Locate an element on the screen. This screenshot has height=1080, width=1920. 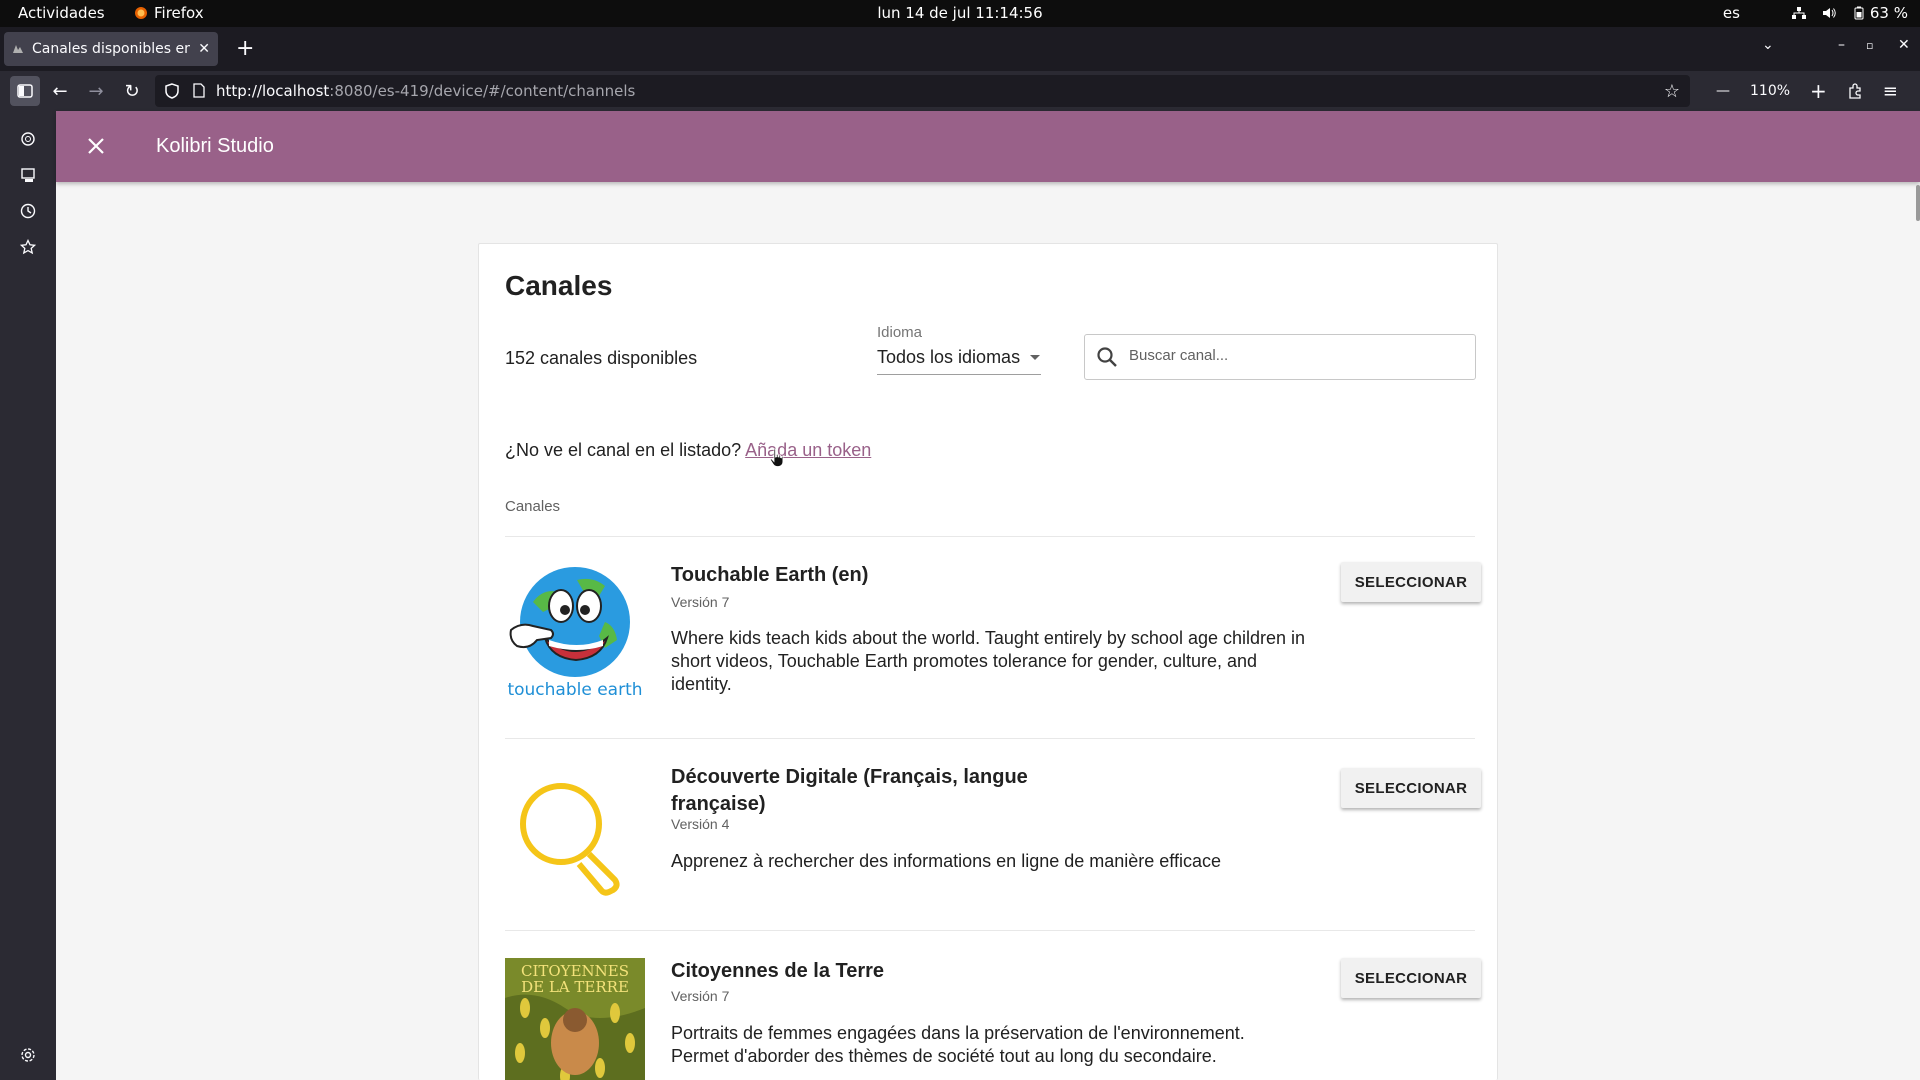
zoom-out-button: — is located at coordinates (1723, 91).